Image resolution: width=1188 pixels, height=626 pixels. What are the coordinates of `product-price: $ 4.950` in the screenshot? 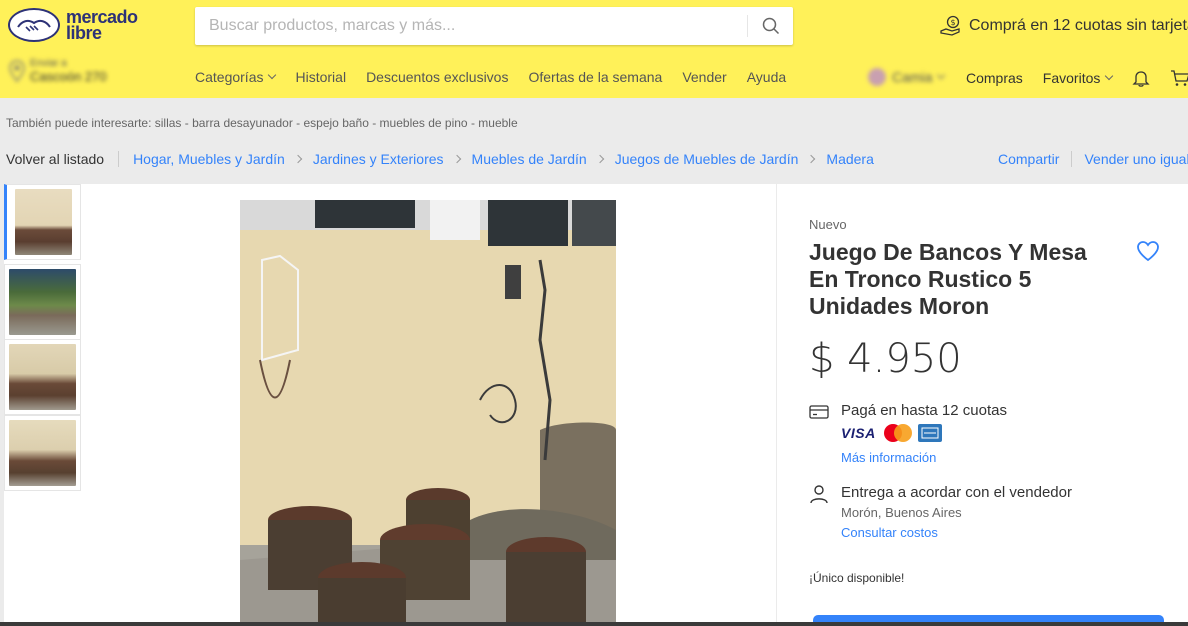 It's located at (885, 359).